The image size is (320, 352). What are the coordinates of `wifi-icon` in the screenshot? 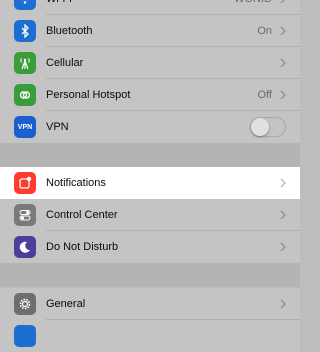 It's located at (25, 5).